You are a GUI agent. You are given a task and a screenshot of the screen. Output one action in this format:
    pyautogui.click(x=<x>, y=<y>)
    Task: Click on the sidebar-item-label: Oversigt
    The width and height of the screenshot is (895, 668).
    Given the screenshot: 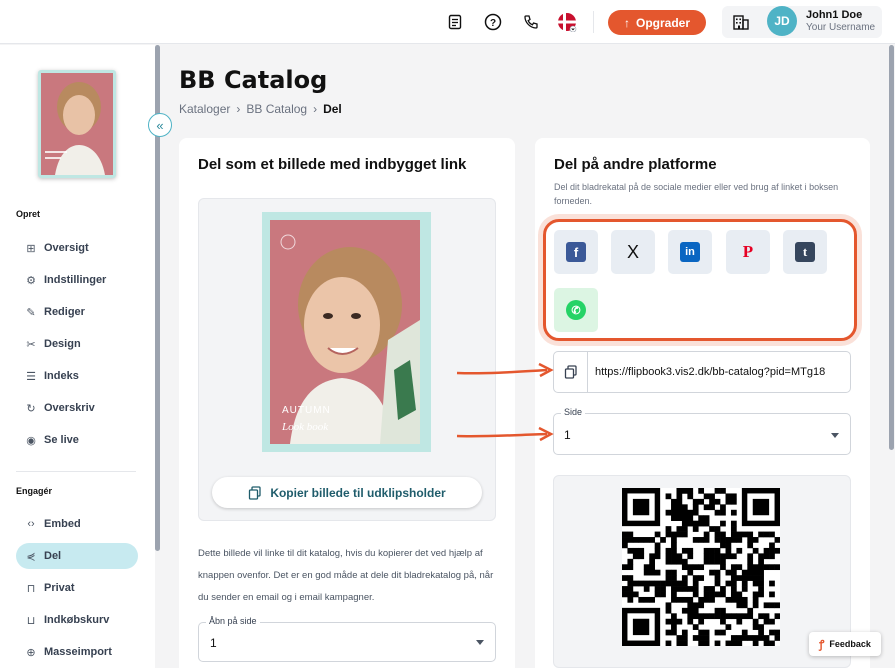 What is the action you would take?
    pyautogui.click(x=66, y=248)
    